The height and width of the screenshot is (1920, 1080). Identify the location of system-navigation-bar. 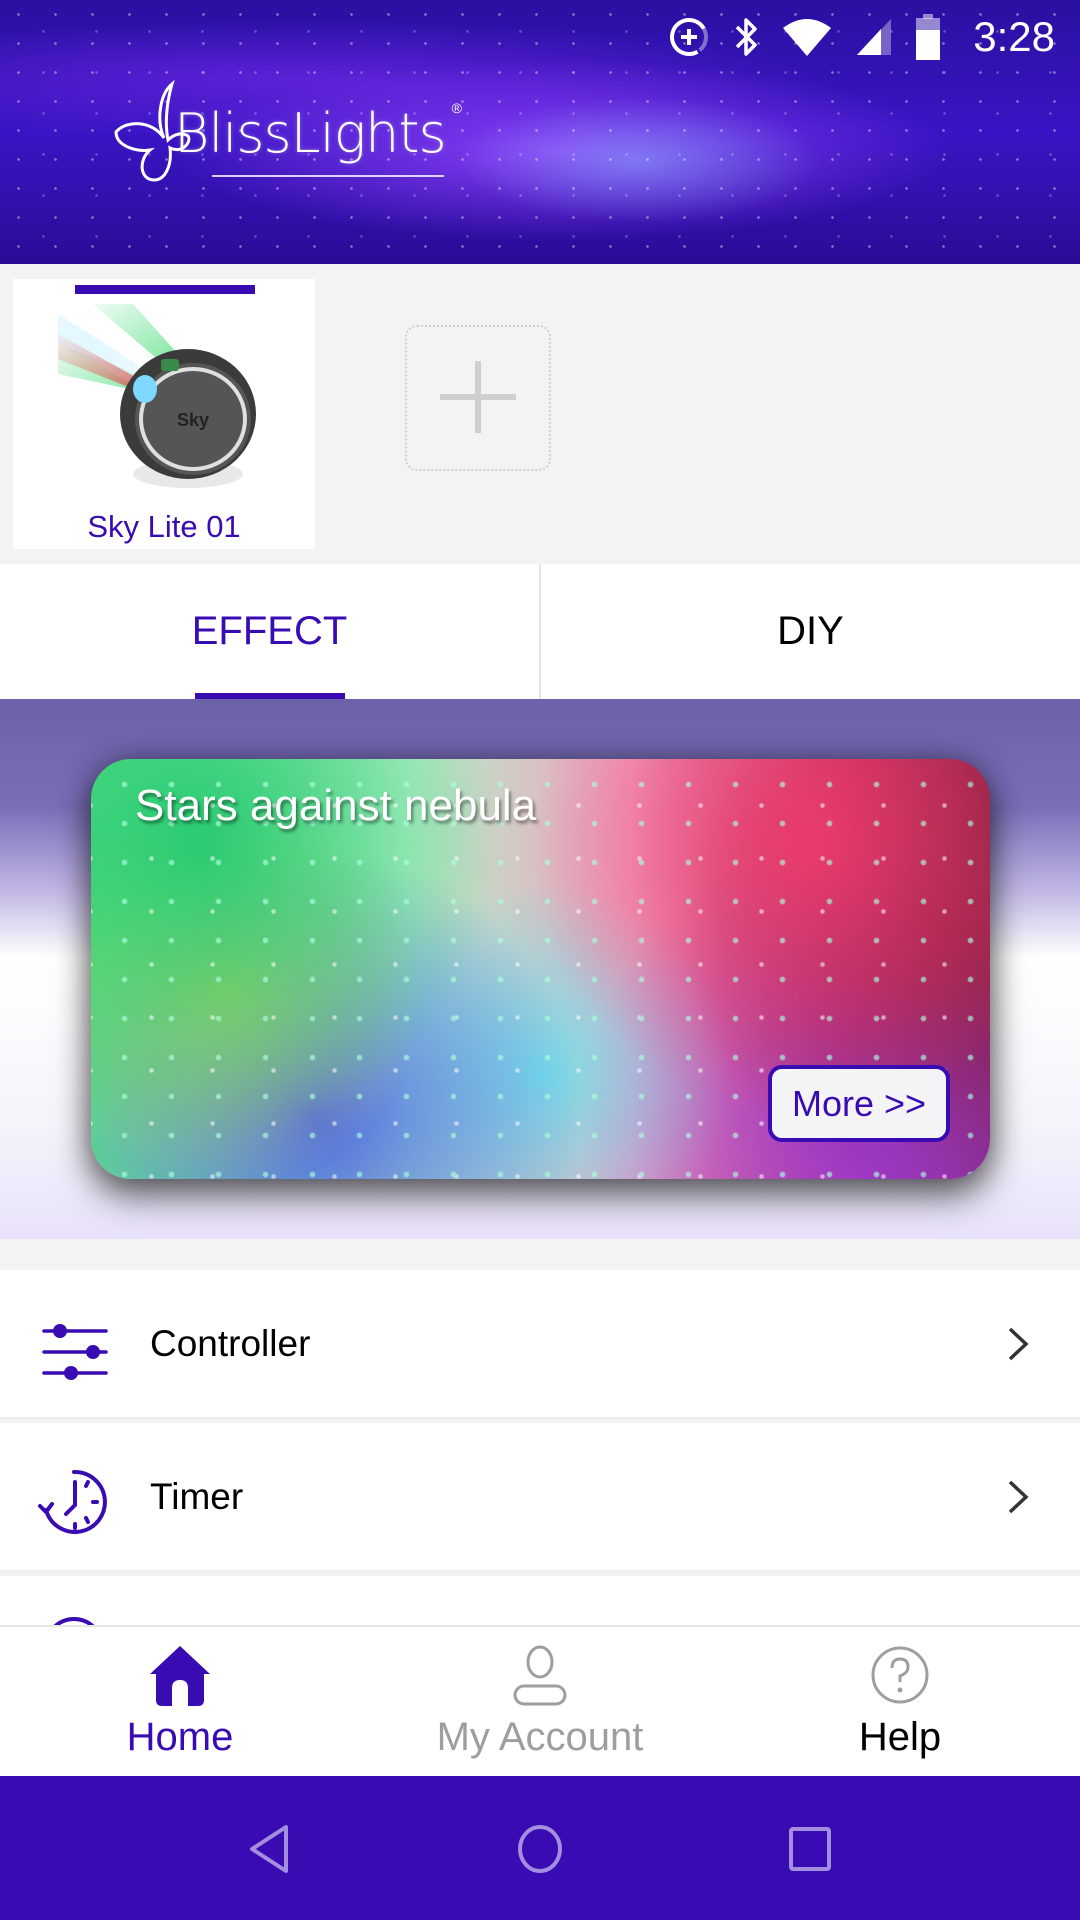
(540, 1848).